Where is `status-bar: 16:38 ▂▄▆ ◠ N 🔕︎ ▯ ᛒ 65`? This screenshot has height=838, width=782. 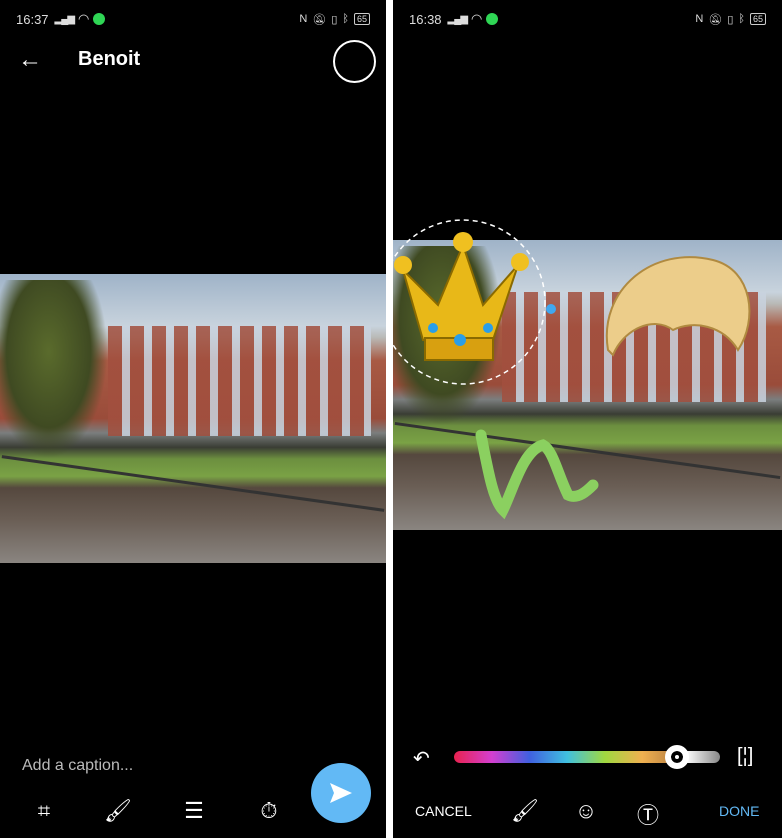
status-bar: 16:38 ▂▄▆ ◠ N 🔕︎ ▯ ᛒ 65 is located at coordinates (587, 19).